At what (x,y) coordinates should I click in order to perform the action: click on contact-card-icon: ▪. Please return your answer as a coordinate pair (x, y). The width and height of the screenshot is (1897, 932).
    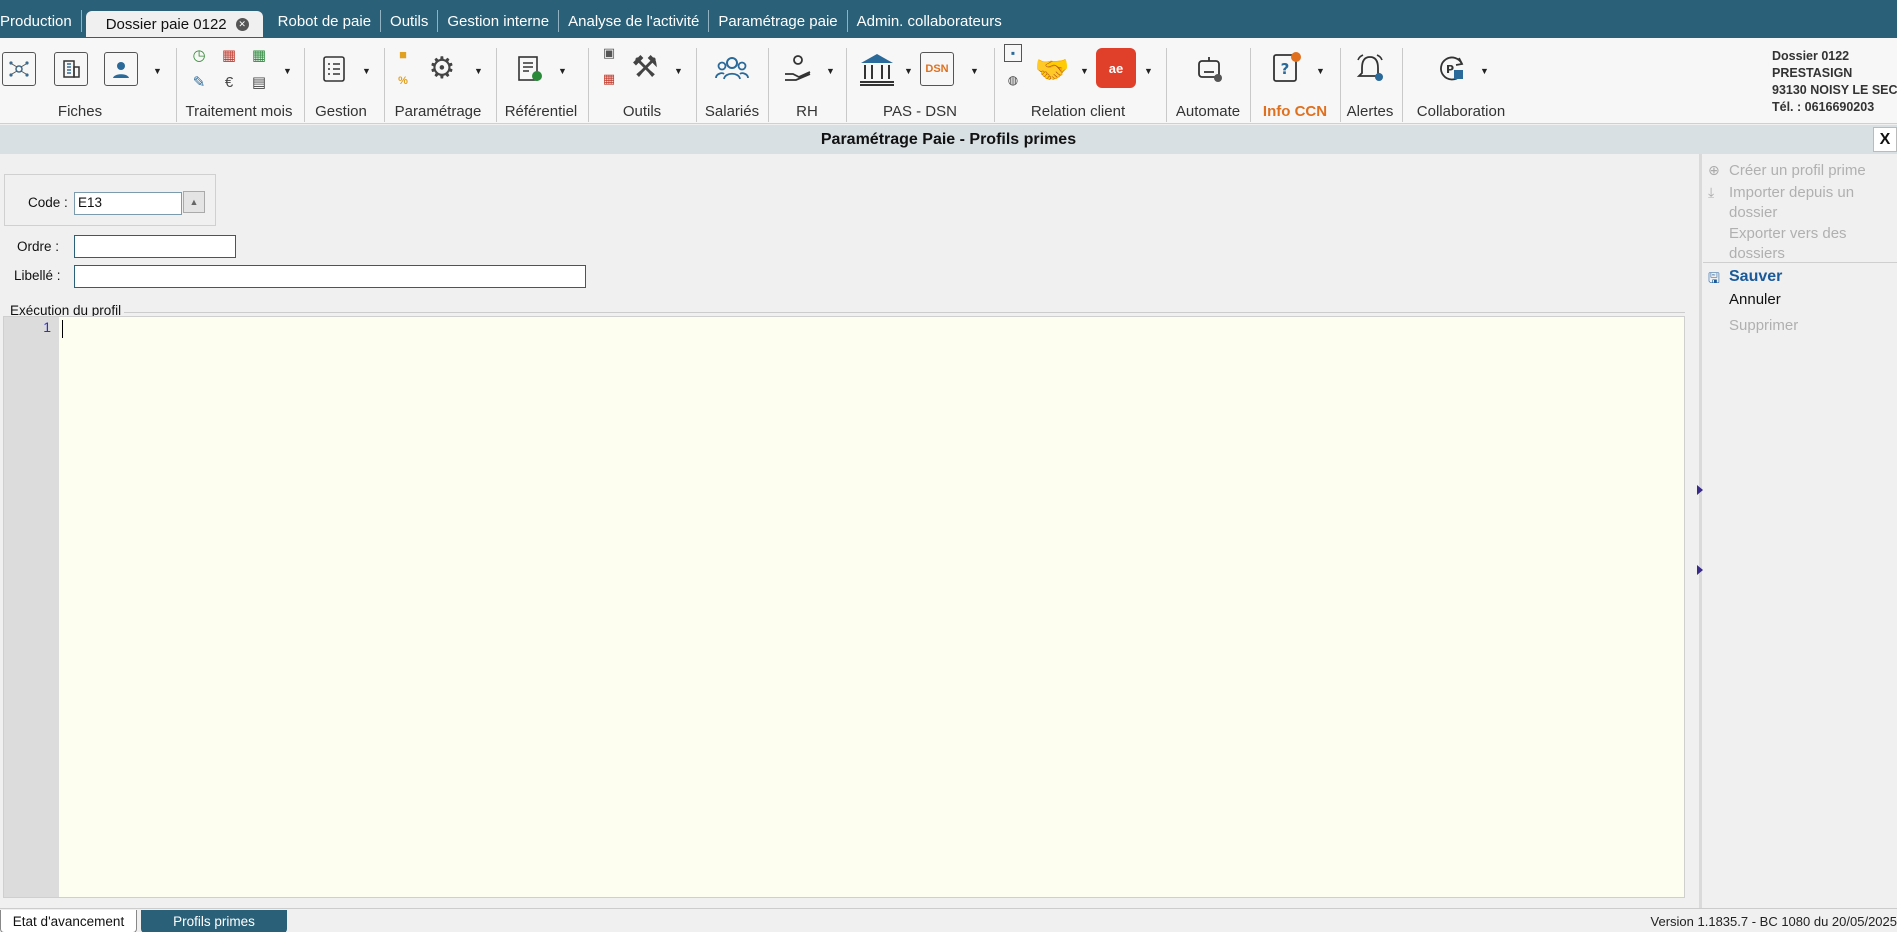
    Looking at the image, I should click on (1013, 53).